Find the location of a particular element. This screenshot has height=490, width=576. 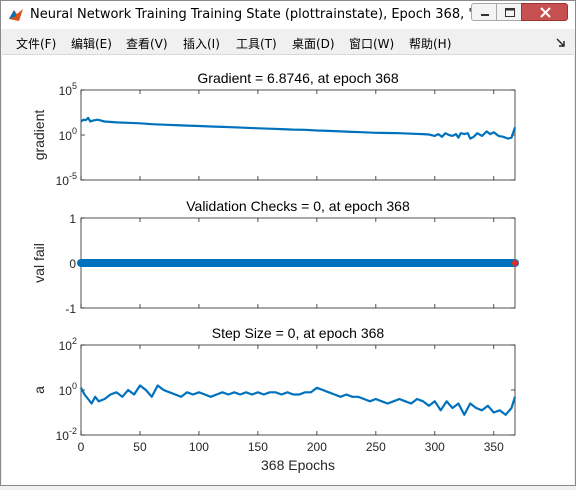

minimize-button is located at coordinates (484, 12).